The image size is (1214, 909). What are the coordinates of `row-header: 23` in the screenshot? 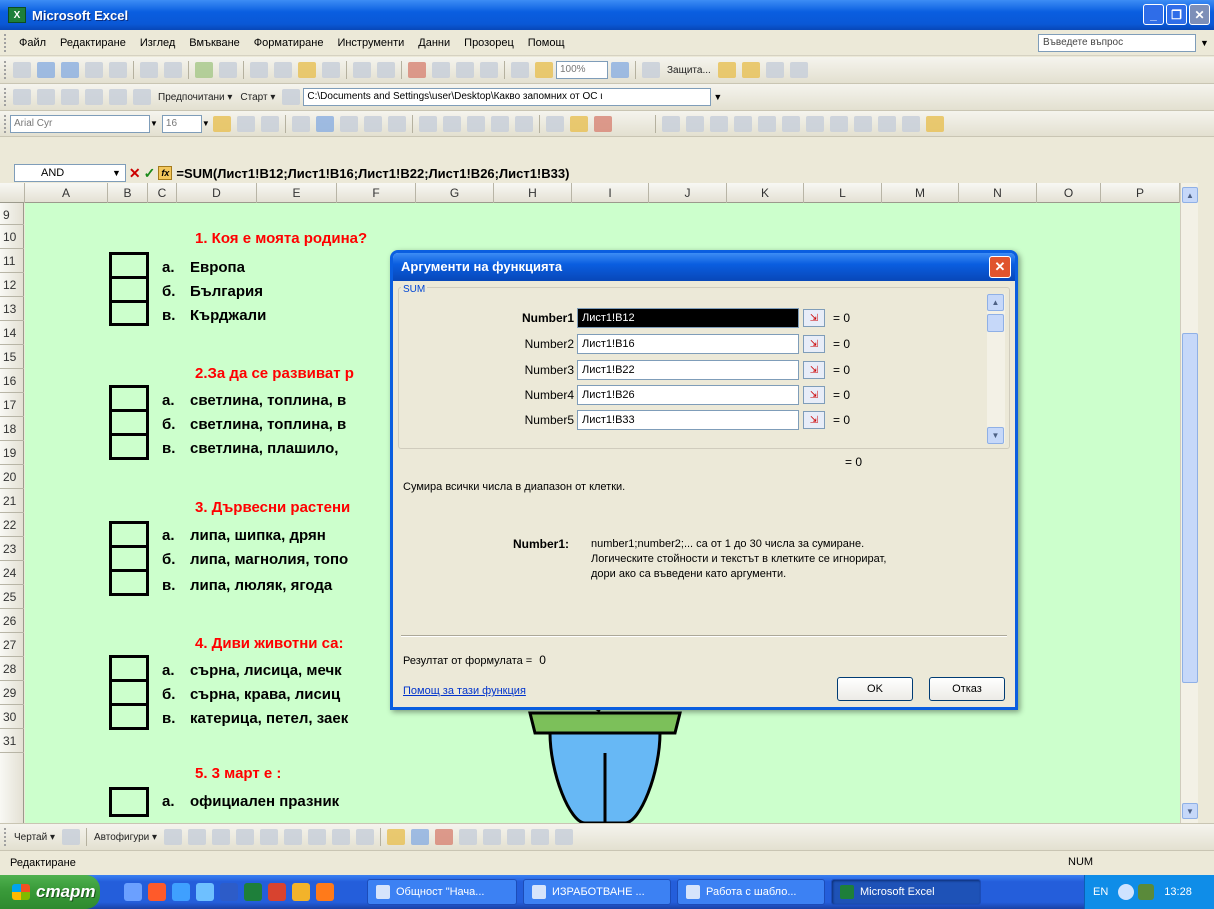 It's located at (12, 549).